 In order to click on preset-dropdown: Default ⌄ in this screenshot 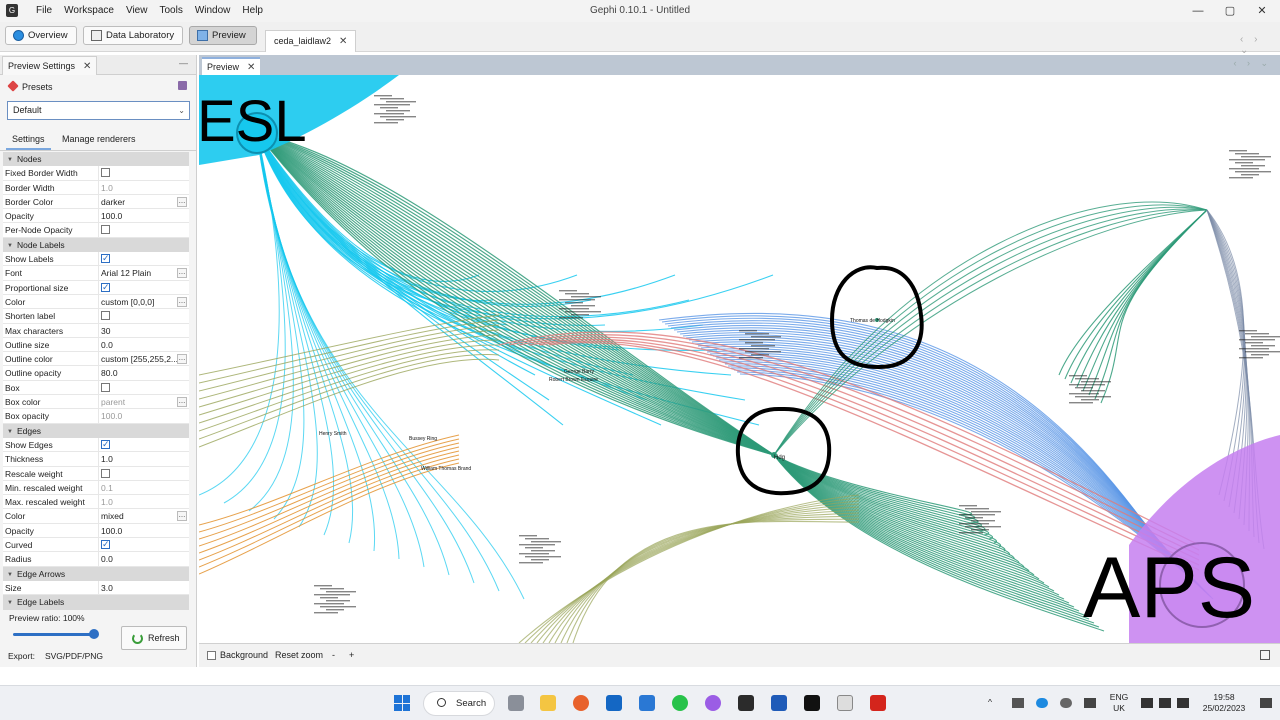, I will do `click(98, 110)`.